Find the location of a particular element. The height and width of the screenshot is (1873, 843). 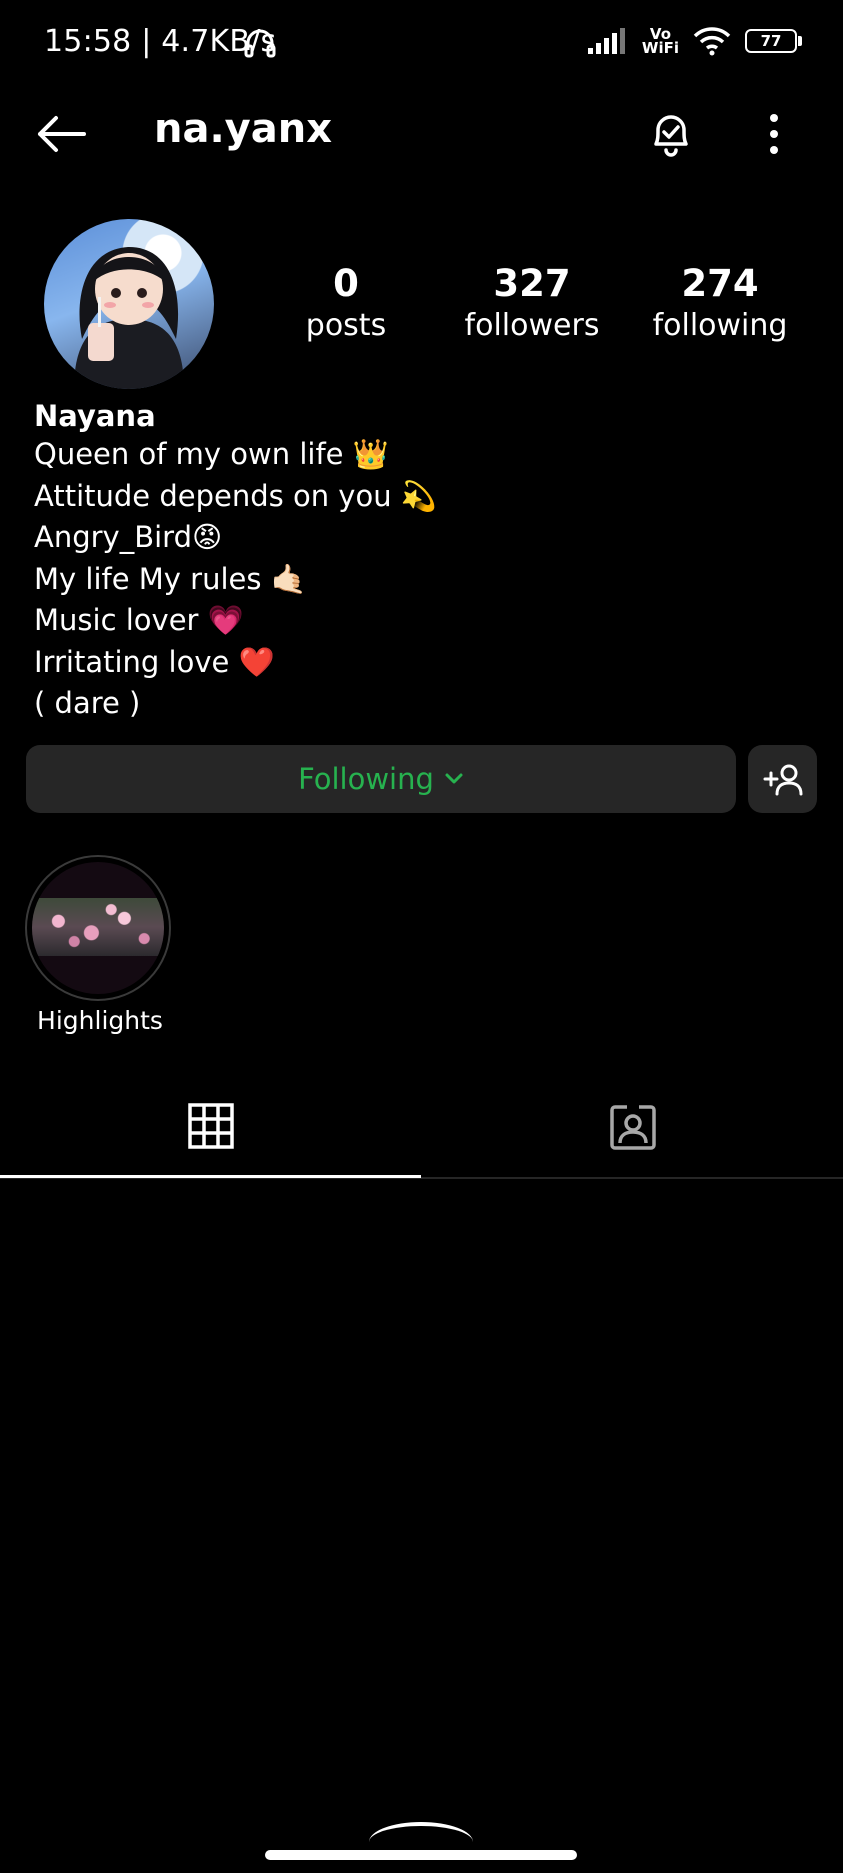

highlight-label: Highlights is located at coordinates (100, 1020).